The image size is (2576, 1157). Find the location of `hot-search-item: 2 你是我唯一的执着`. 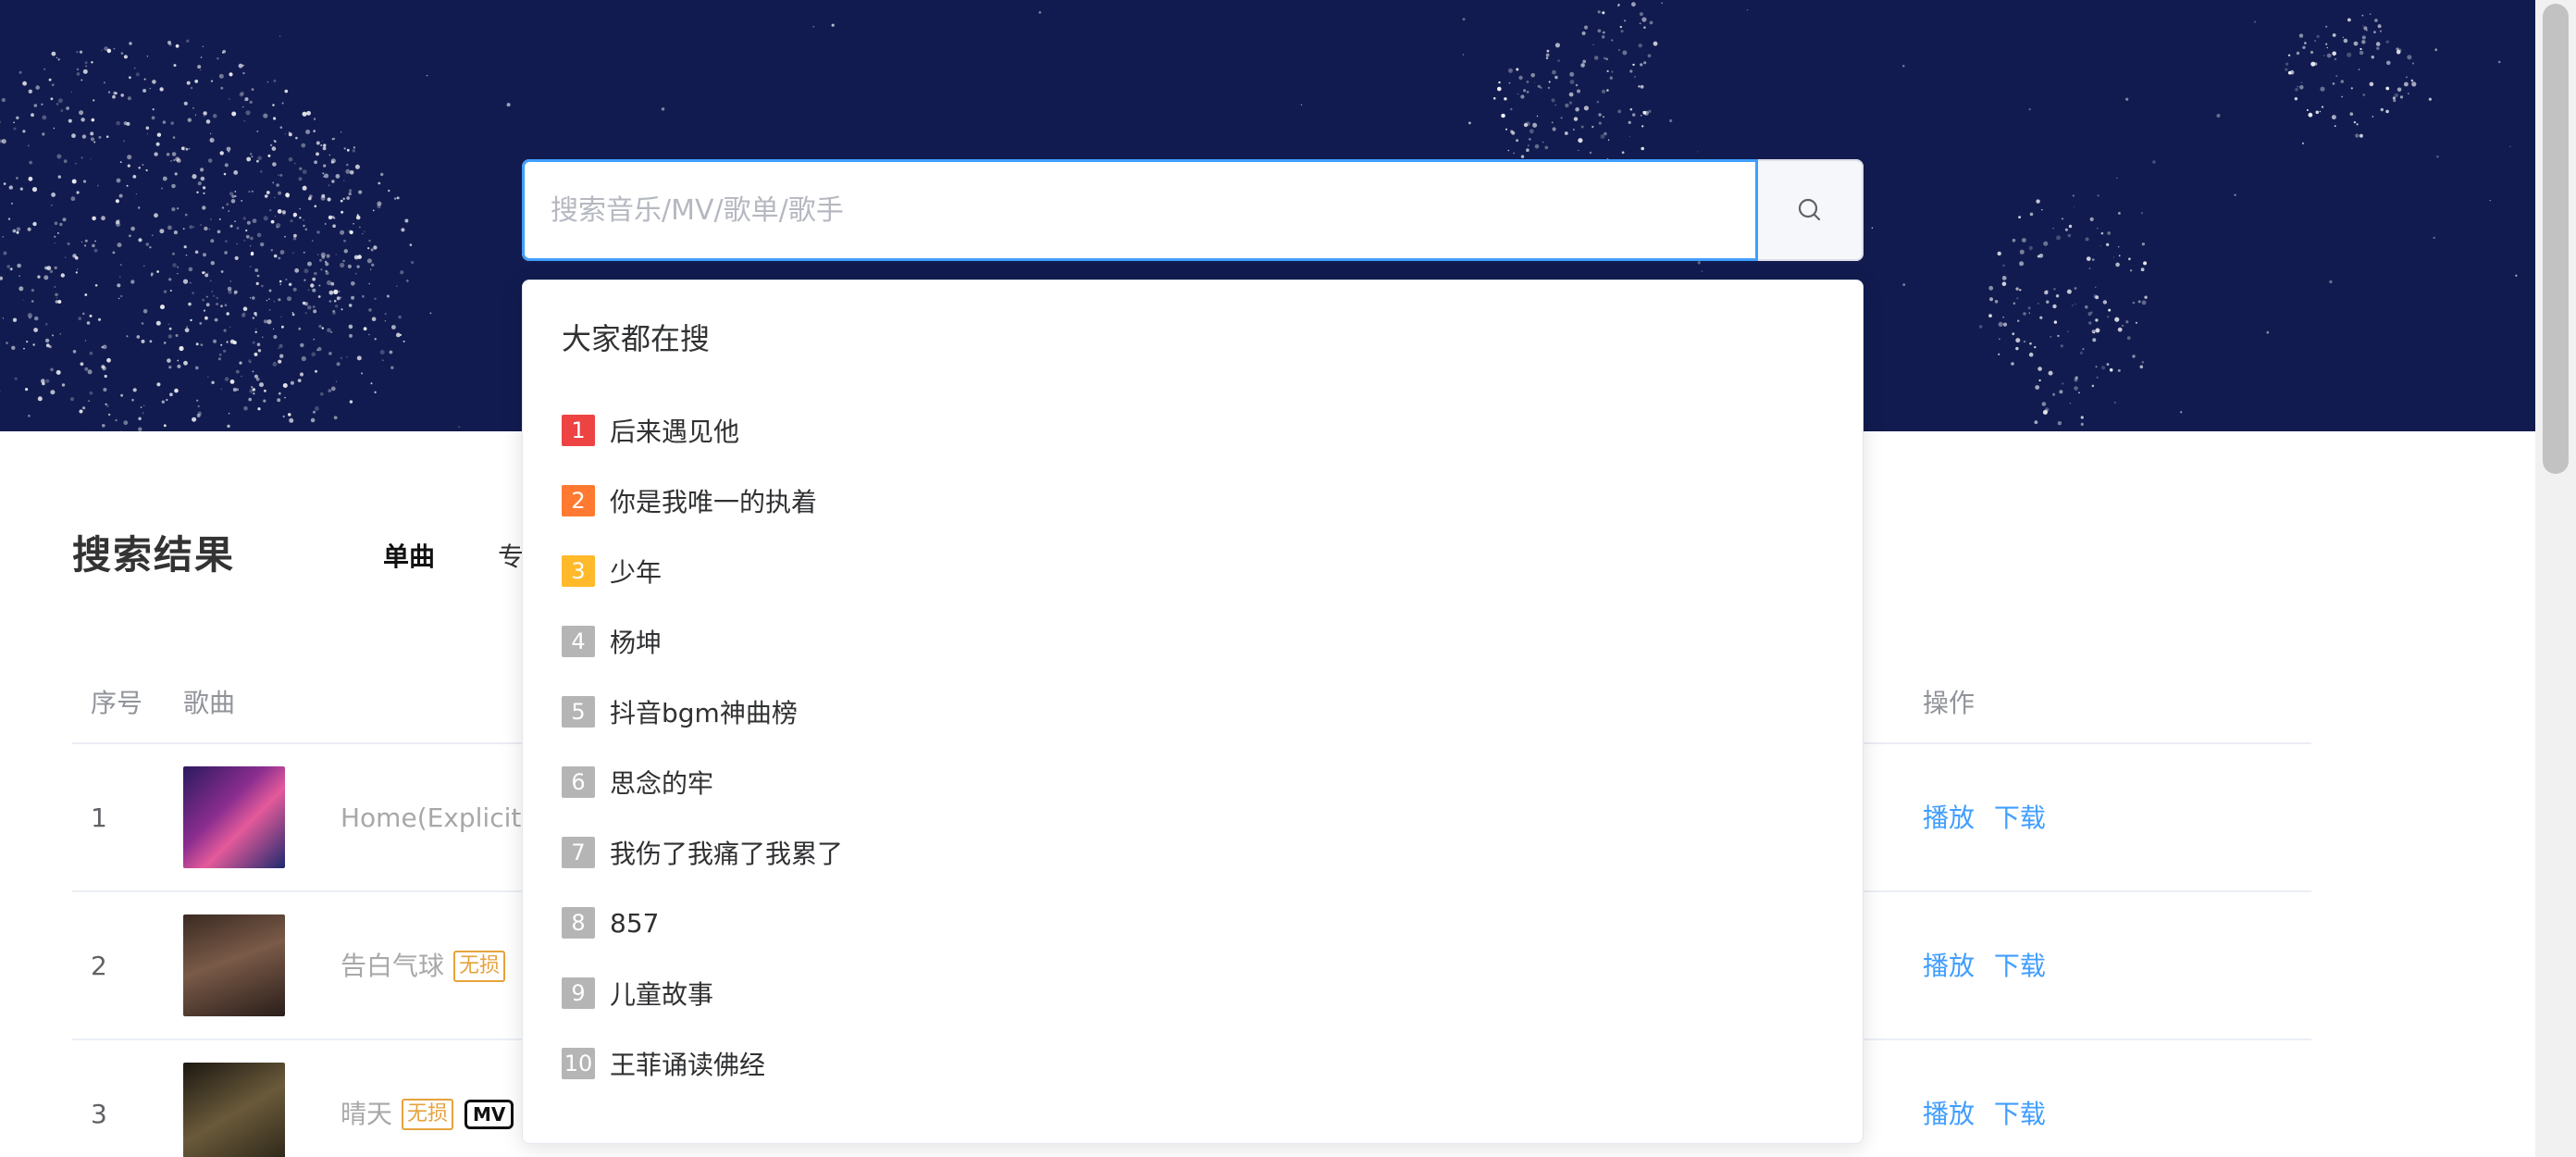

hot-search-item: 2 你是我唯一的执着 is located at coordinates (1191, 501).